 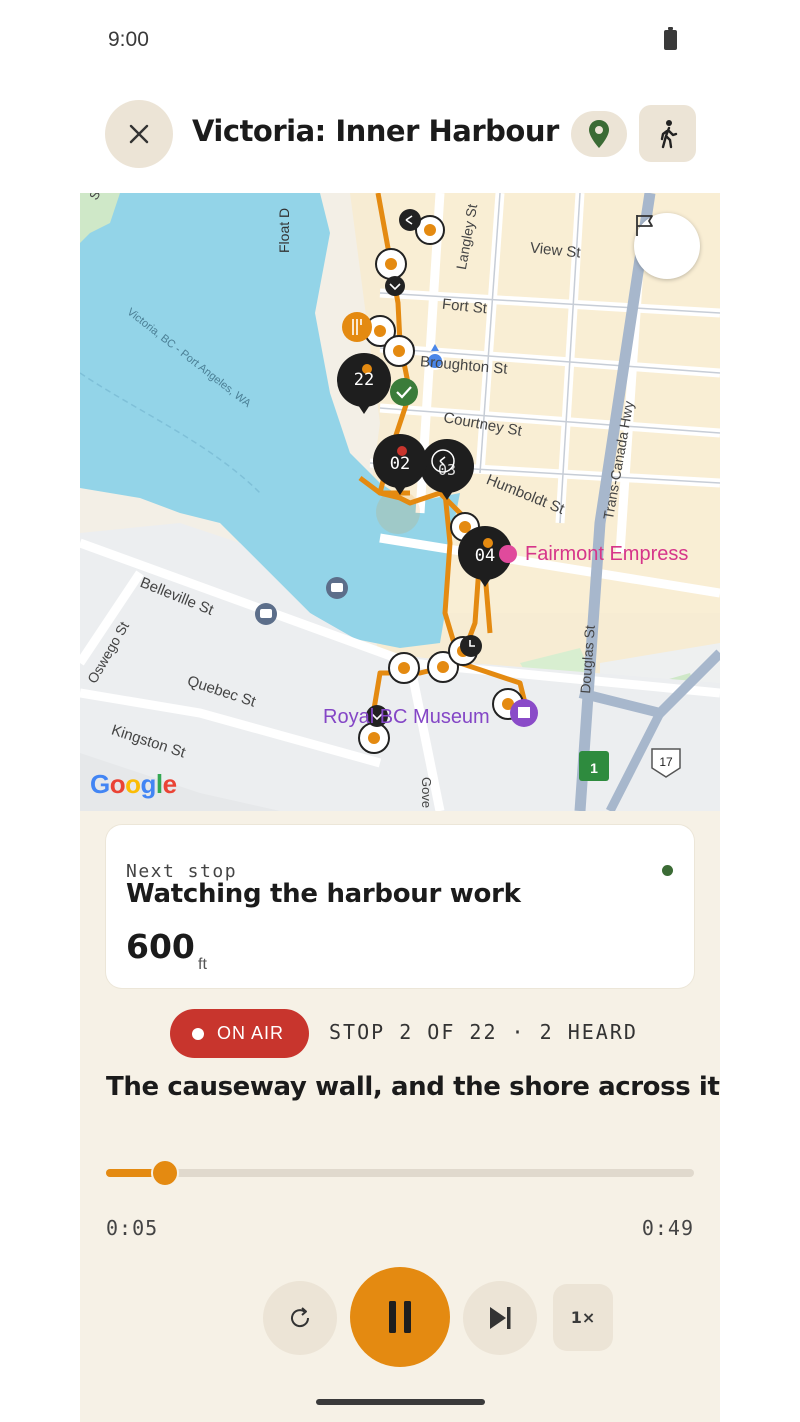 What do you see at coordinates (284, 230) in the screenshot?
I see `street-label: Float D` at bounding box center [284, 230].